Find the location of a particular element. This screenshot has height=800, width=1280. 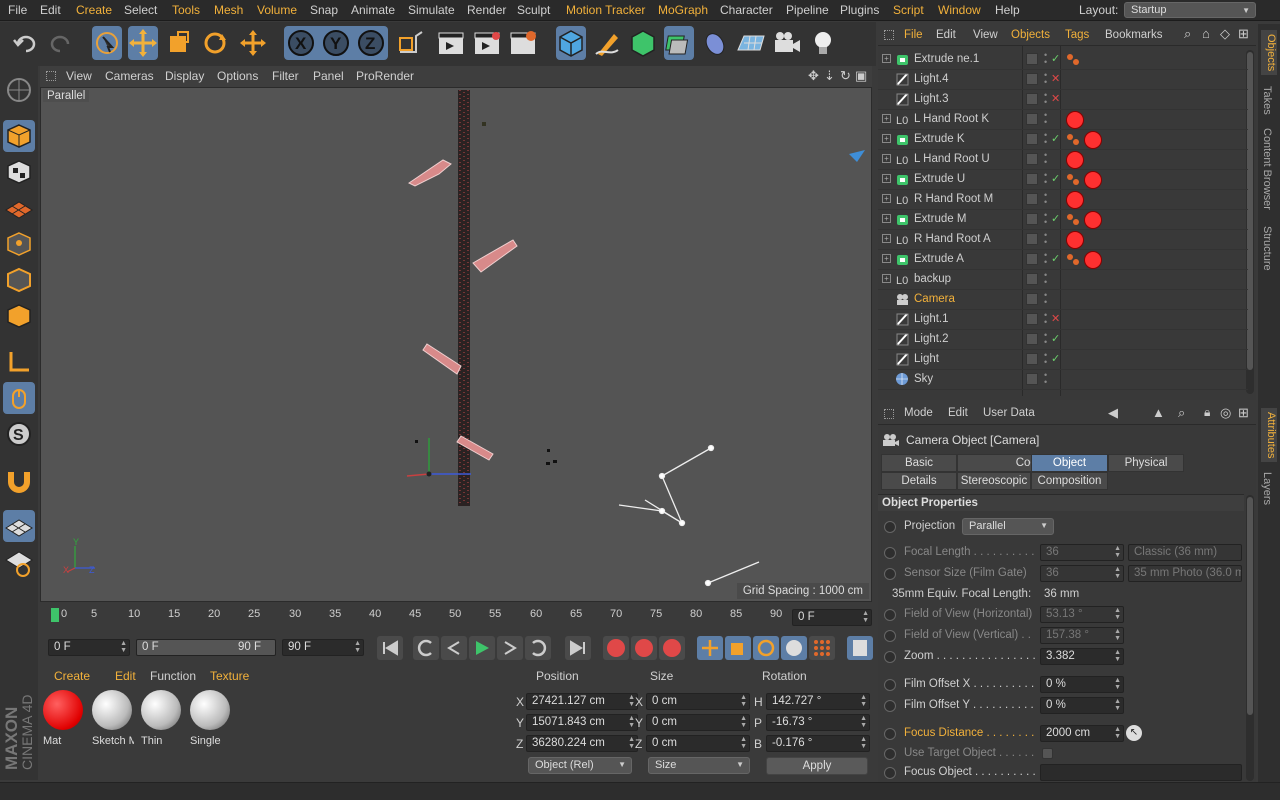

menu-select: Select is located at coordinates (140, 10).